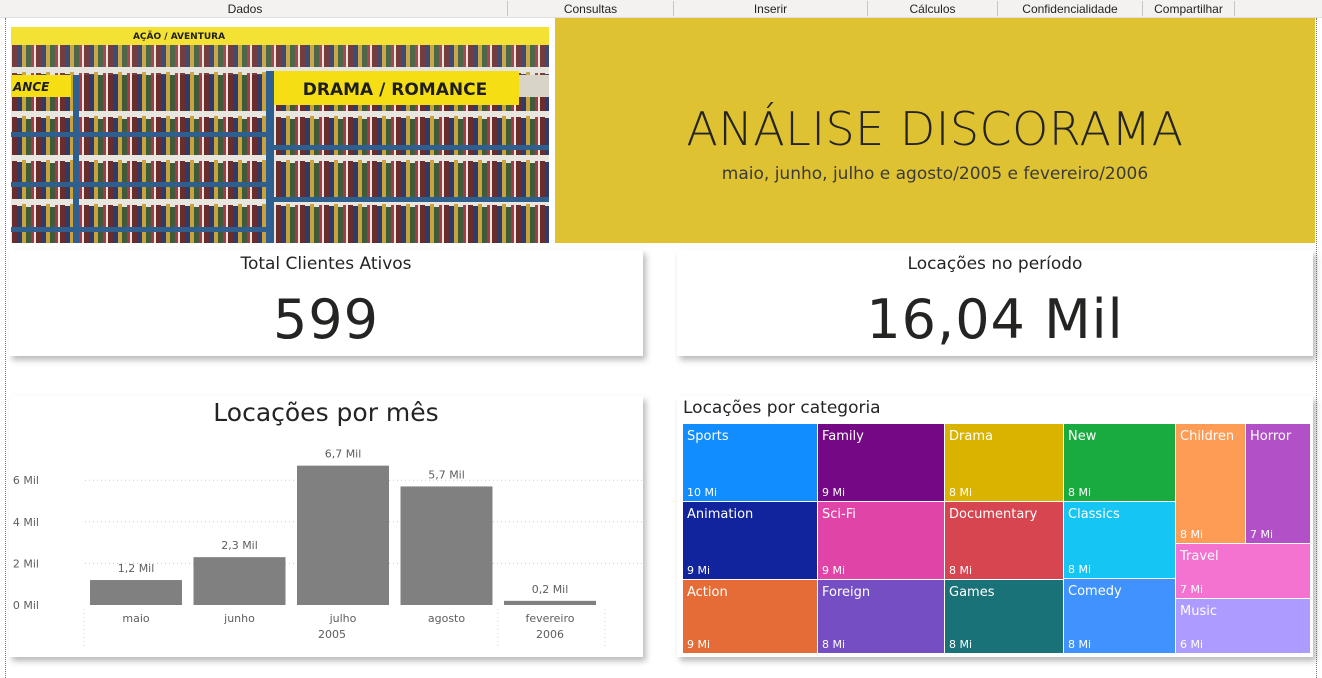  I want to click on data-label: 5,7 Mil, so click(446, 474).